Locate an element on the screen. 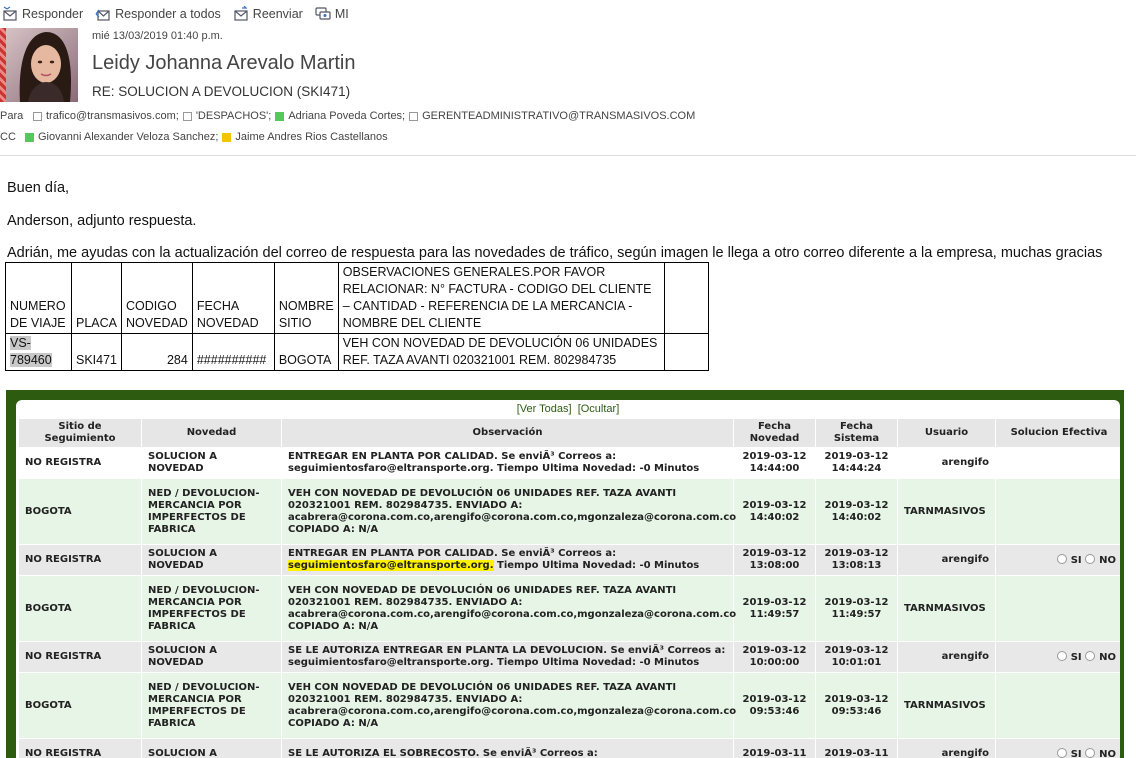  header-cell: NOMBRE SITIO is located at coordinates (306, 298).